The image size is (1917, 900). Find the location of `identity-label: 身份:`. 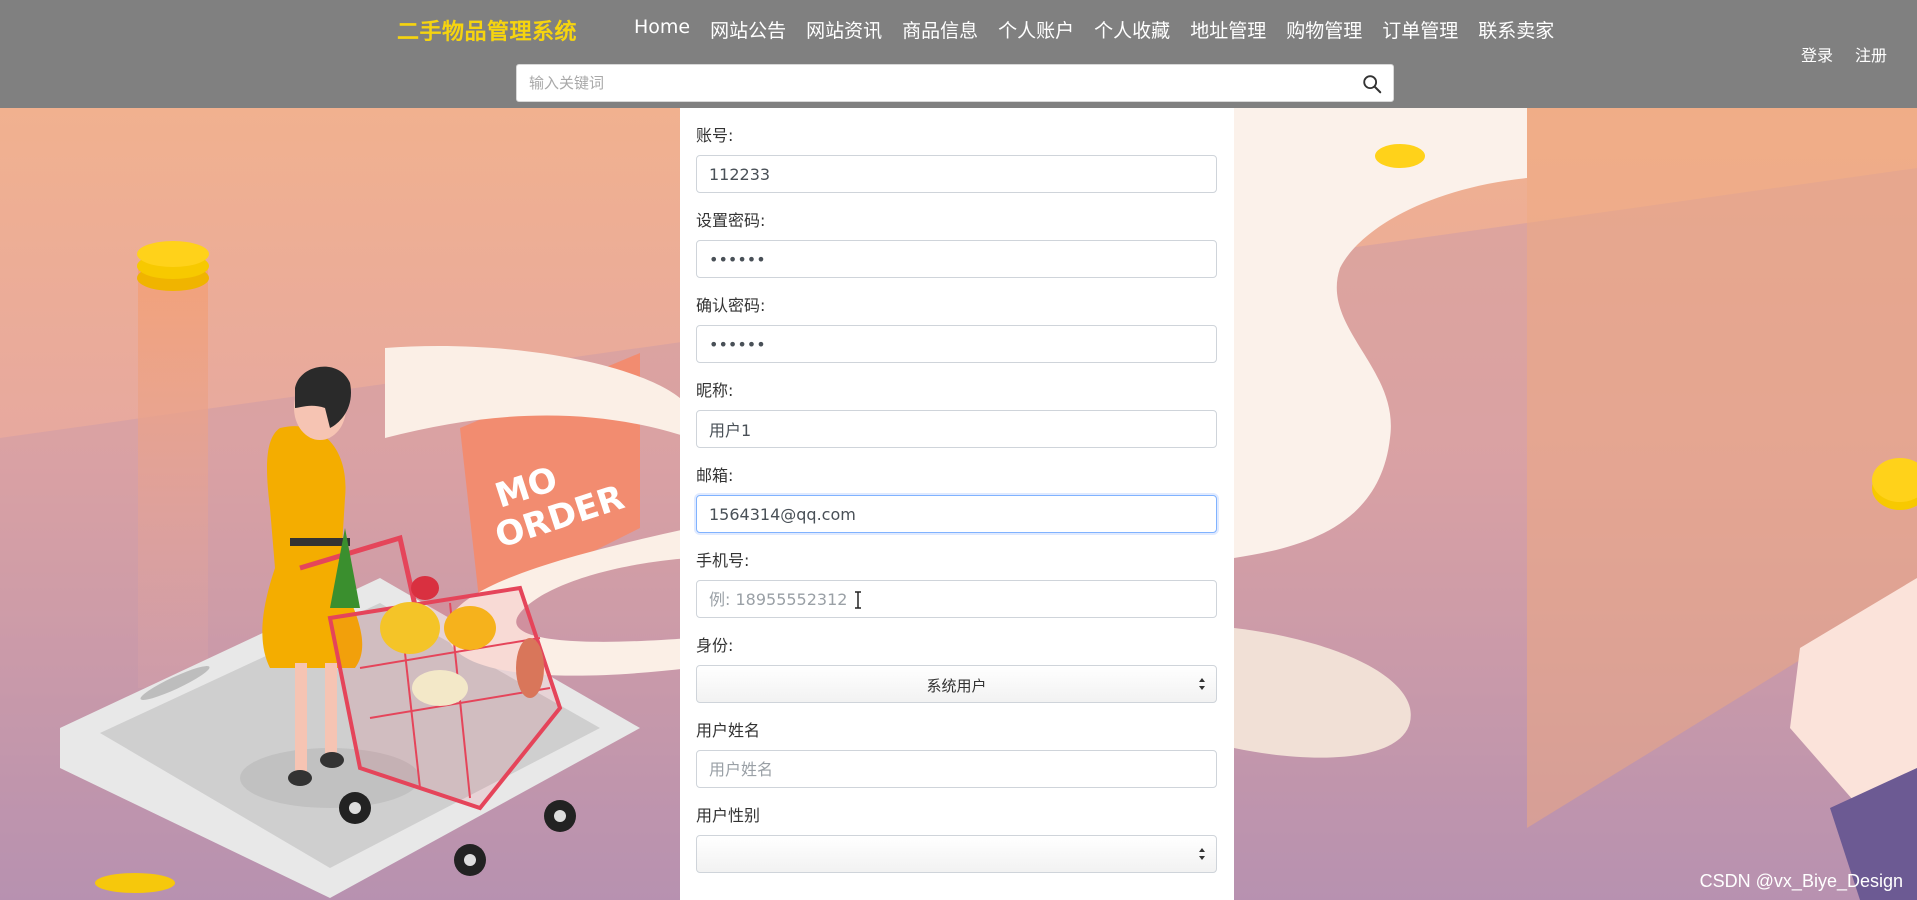

identity-label: 身份: is located at coordinates (715, 645).